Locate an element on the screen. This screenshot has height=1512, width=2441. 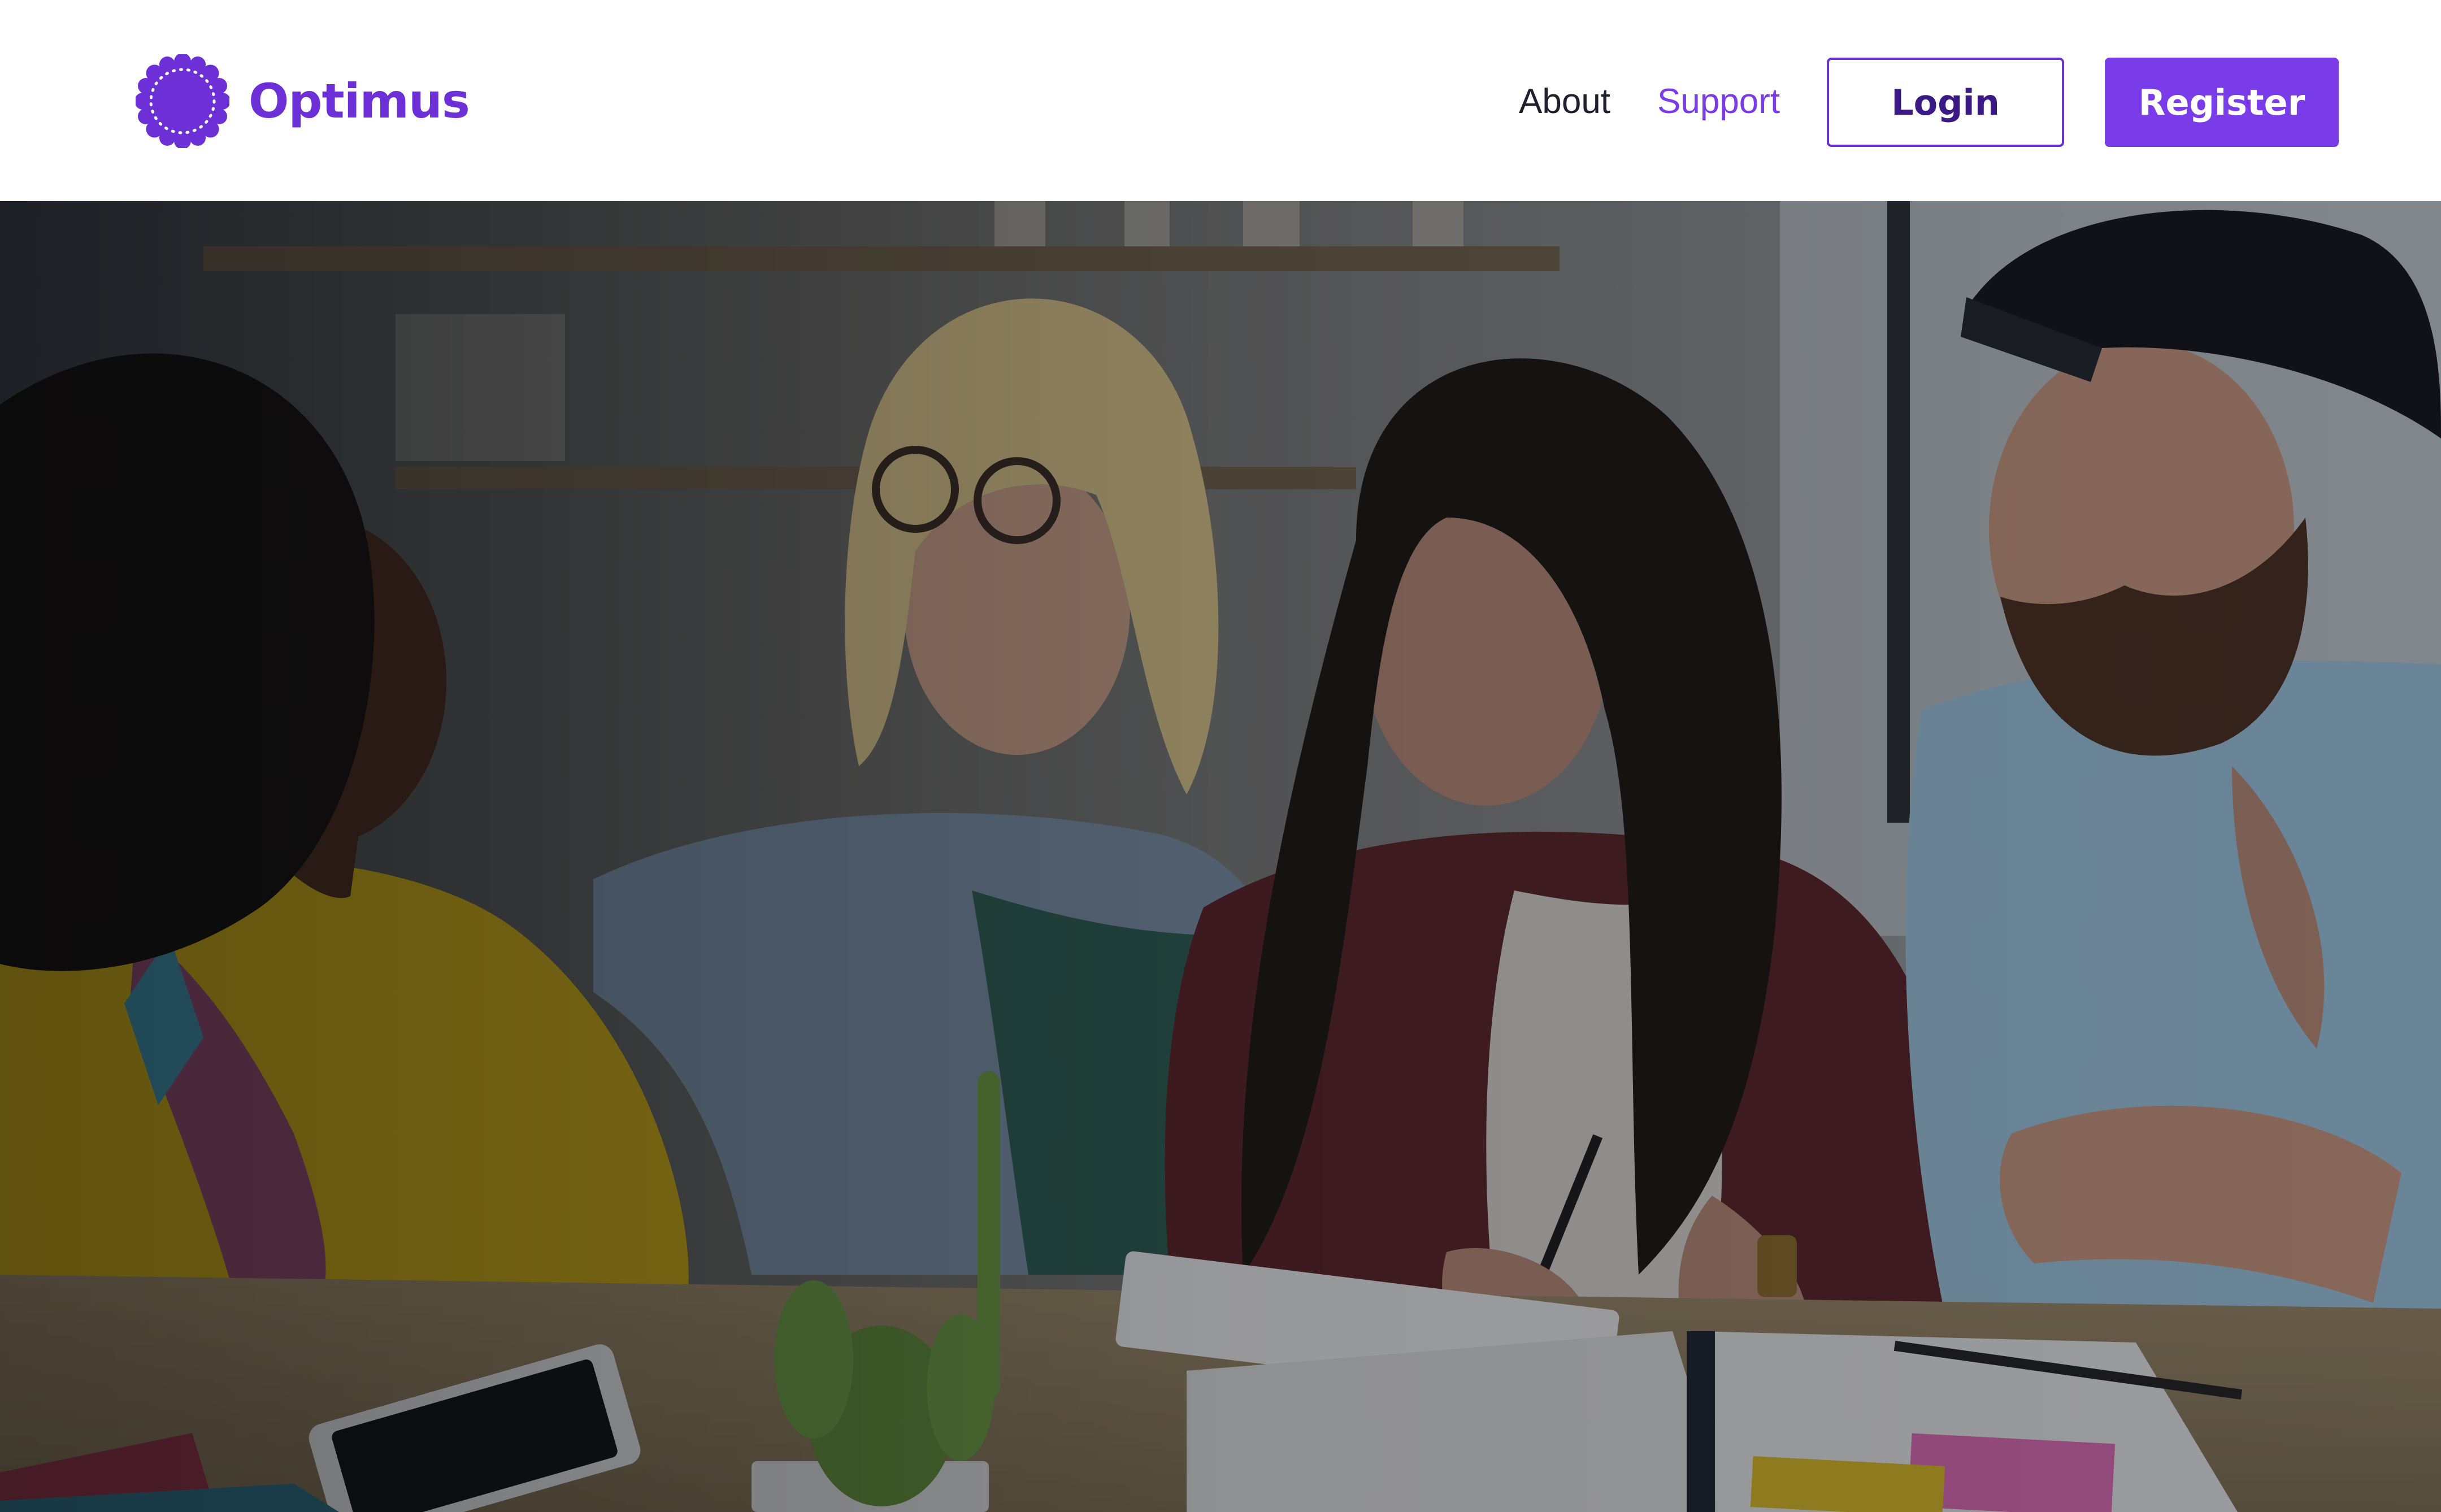
nav-link-about: About is located at coordinates (1564, 101).